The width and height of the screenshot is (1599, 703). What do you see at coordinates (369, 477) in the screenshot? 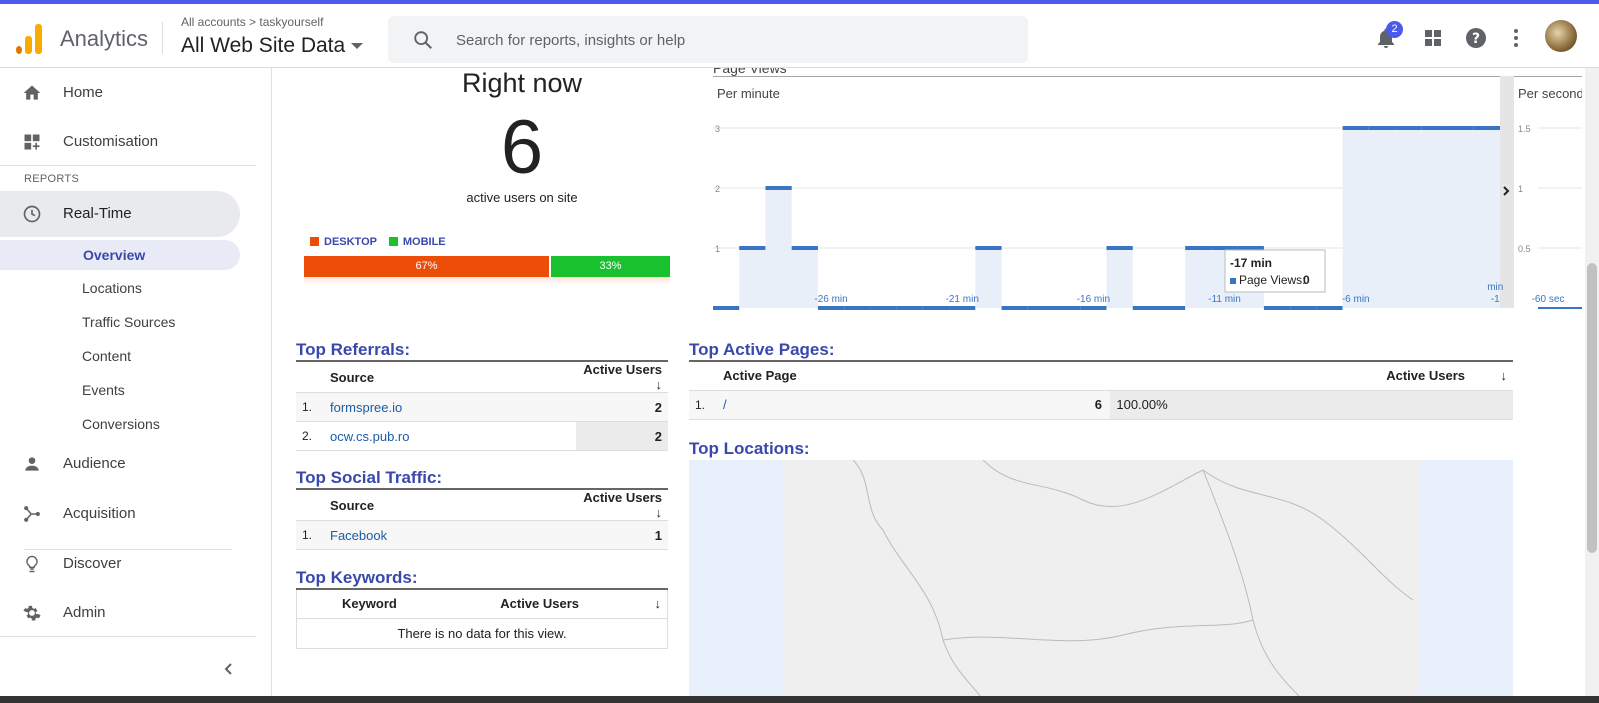
I see `top-social-title: Top Social Traffic:` at bounding box center [369, 477].